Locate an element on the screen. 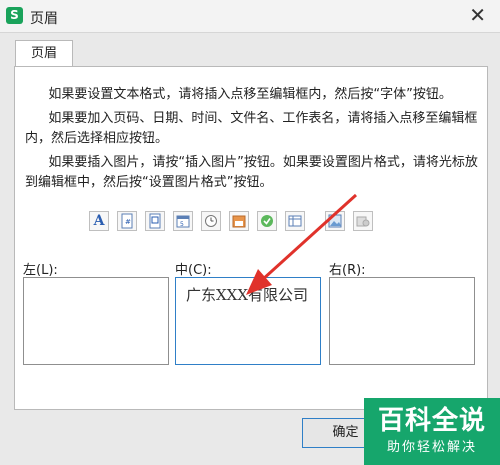 The height and width of the screenshot is (465, 500). annotation-arrow-icon is located at coordinates (302, 244).